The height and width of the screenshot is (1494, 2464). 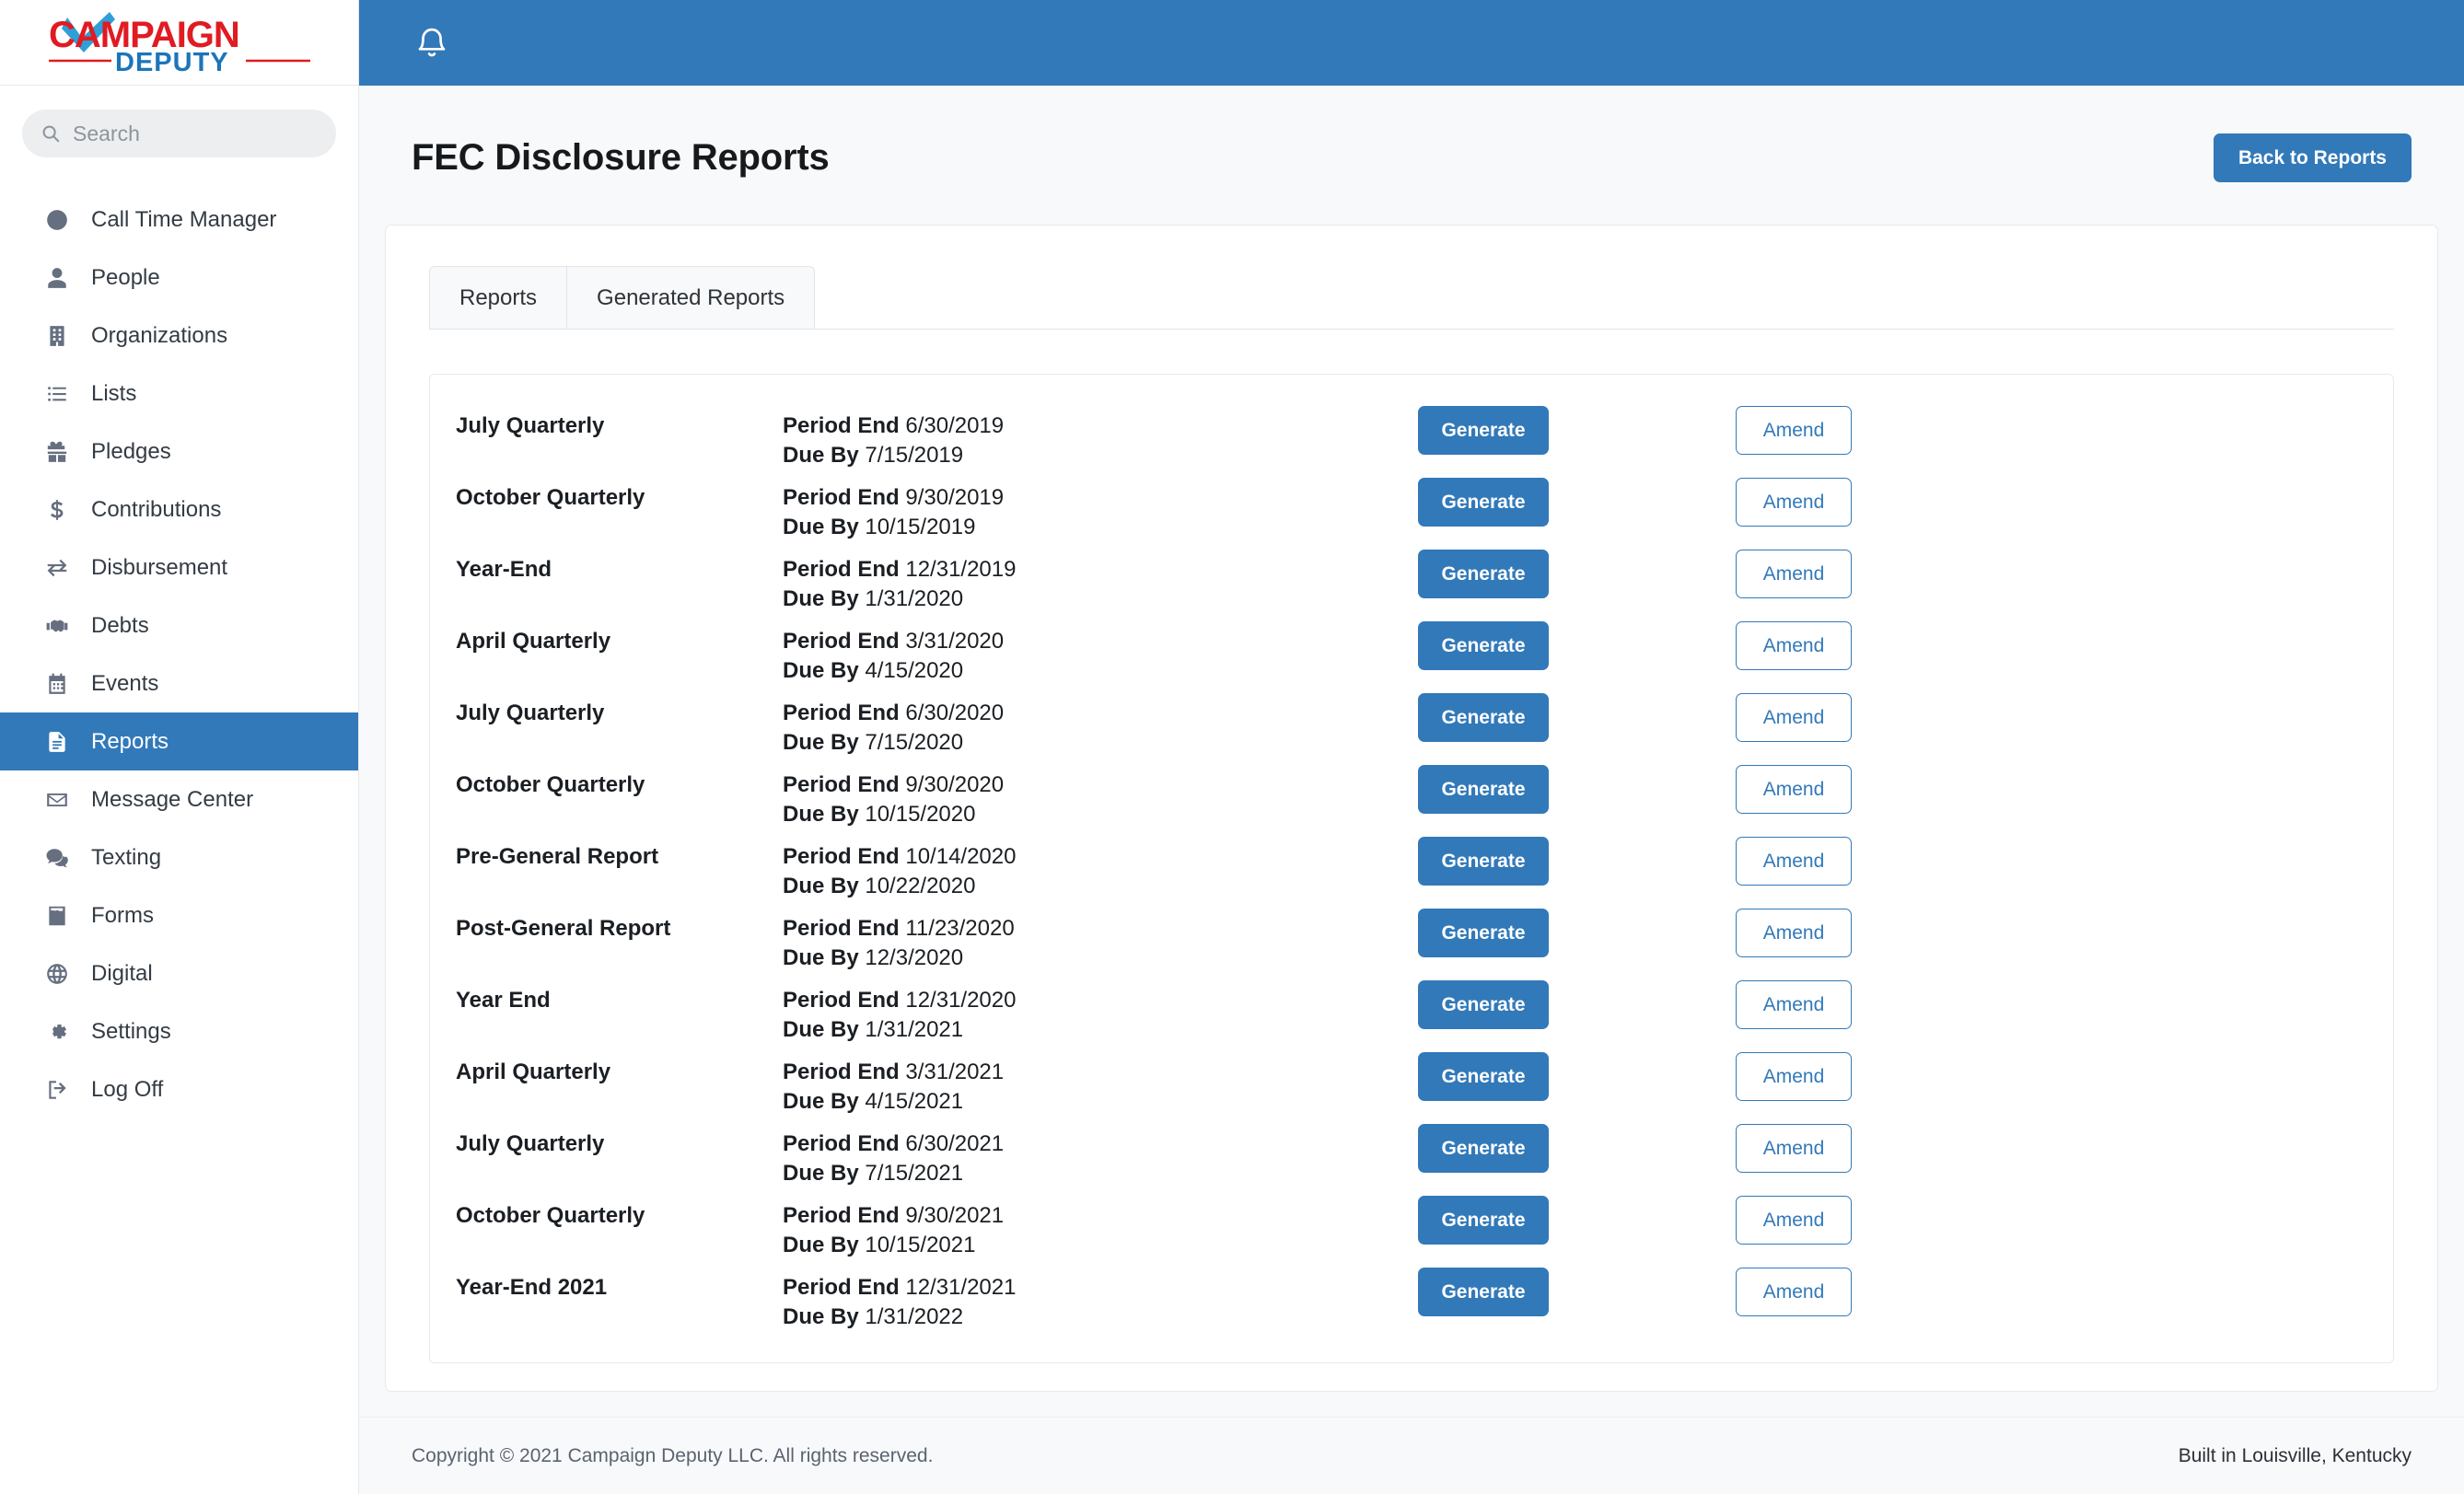 I want to click on tab-label: Generated Reports, so click(x=691, y=297).